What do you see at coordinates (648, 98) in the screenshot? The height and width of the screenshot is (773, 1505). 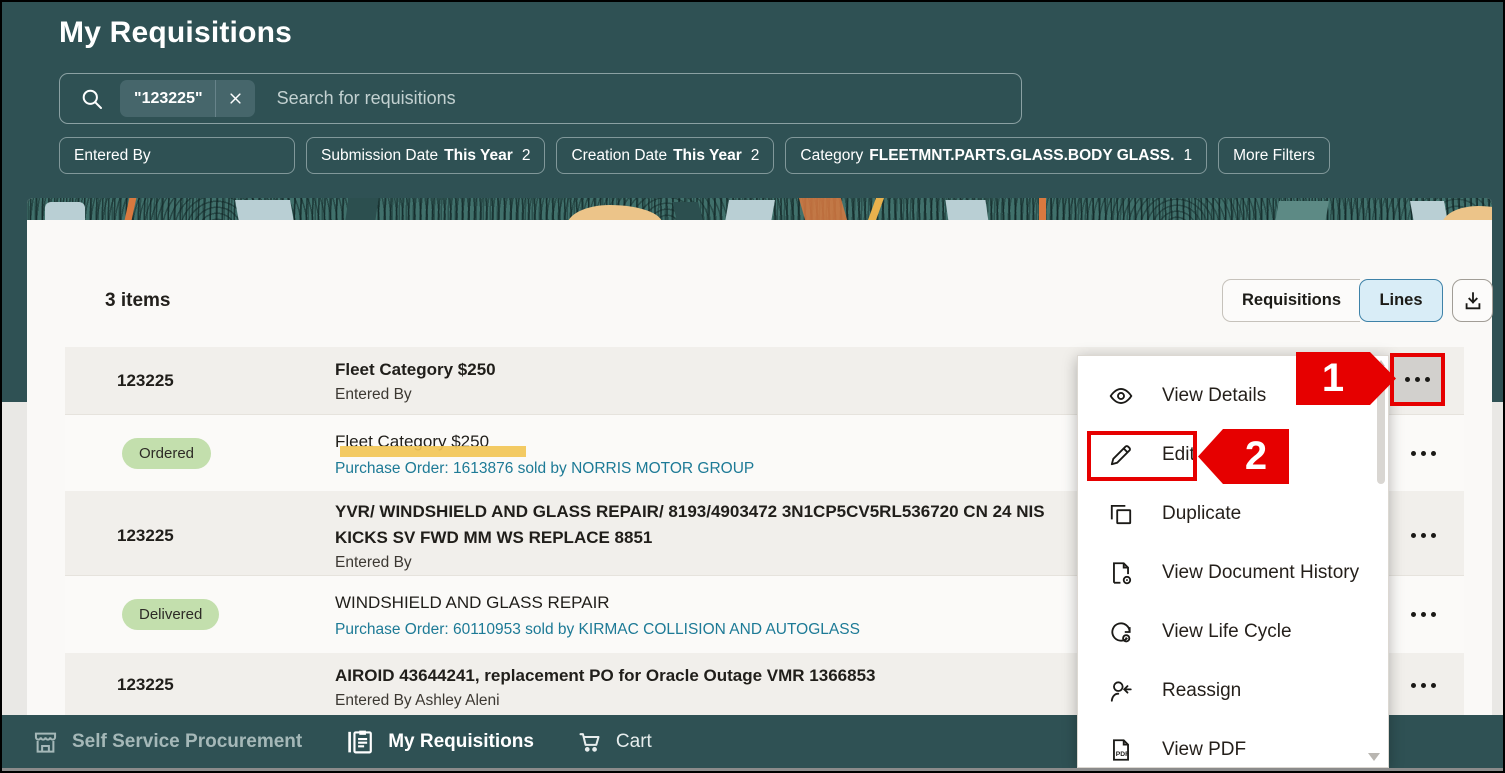 I see `search-input` at bounding box center [648, 98].